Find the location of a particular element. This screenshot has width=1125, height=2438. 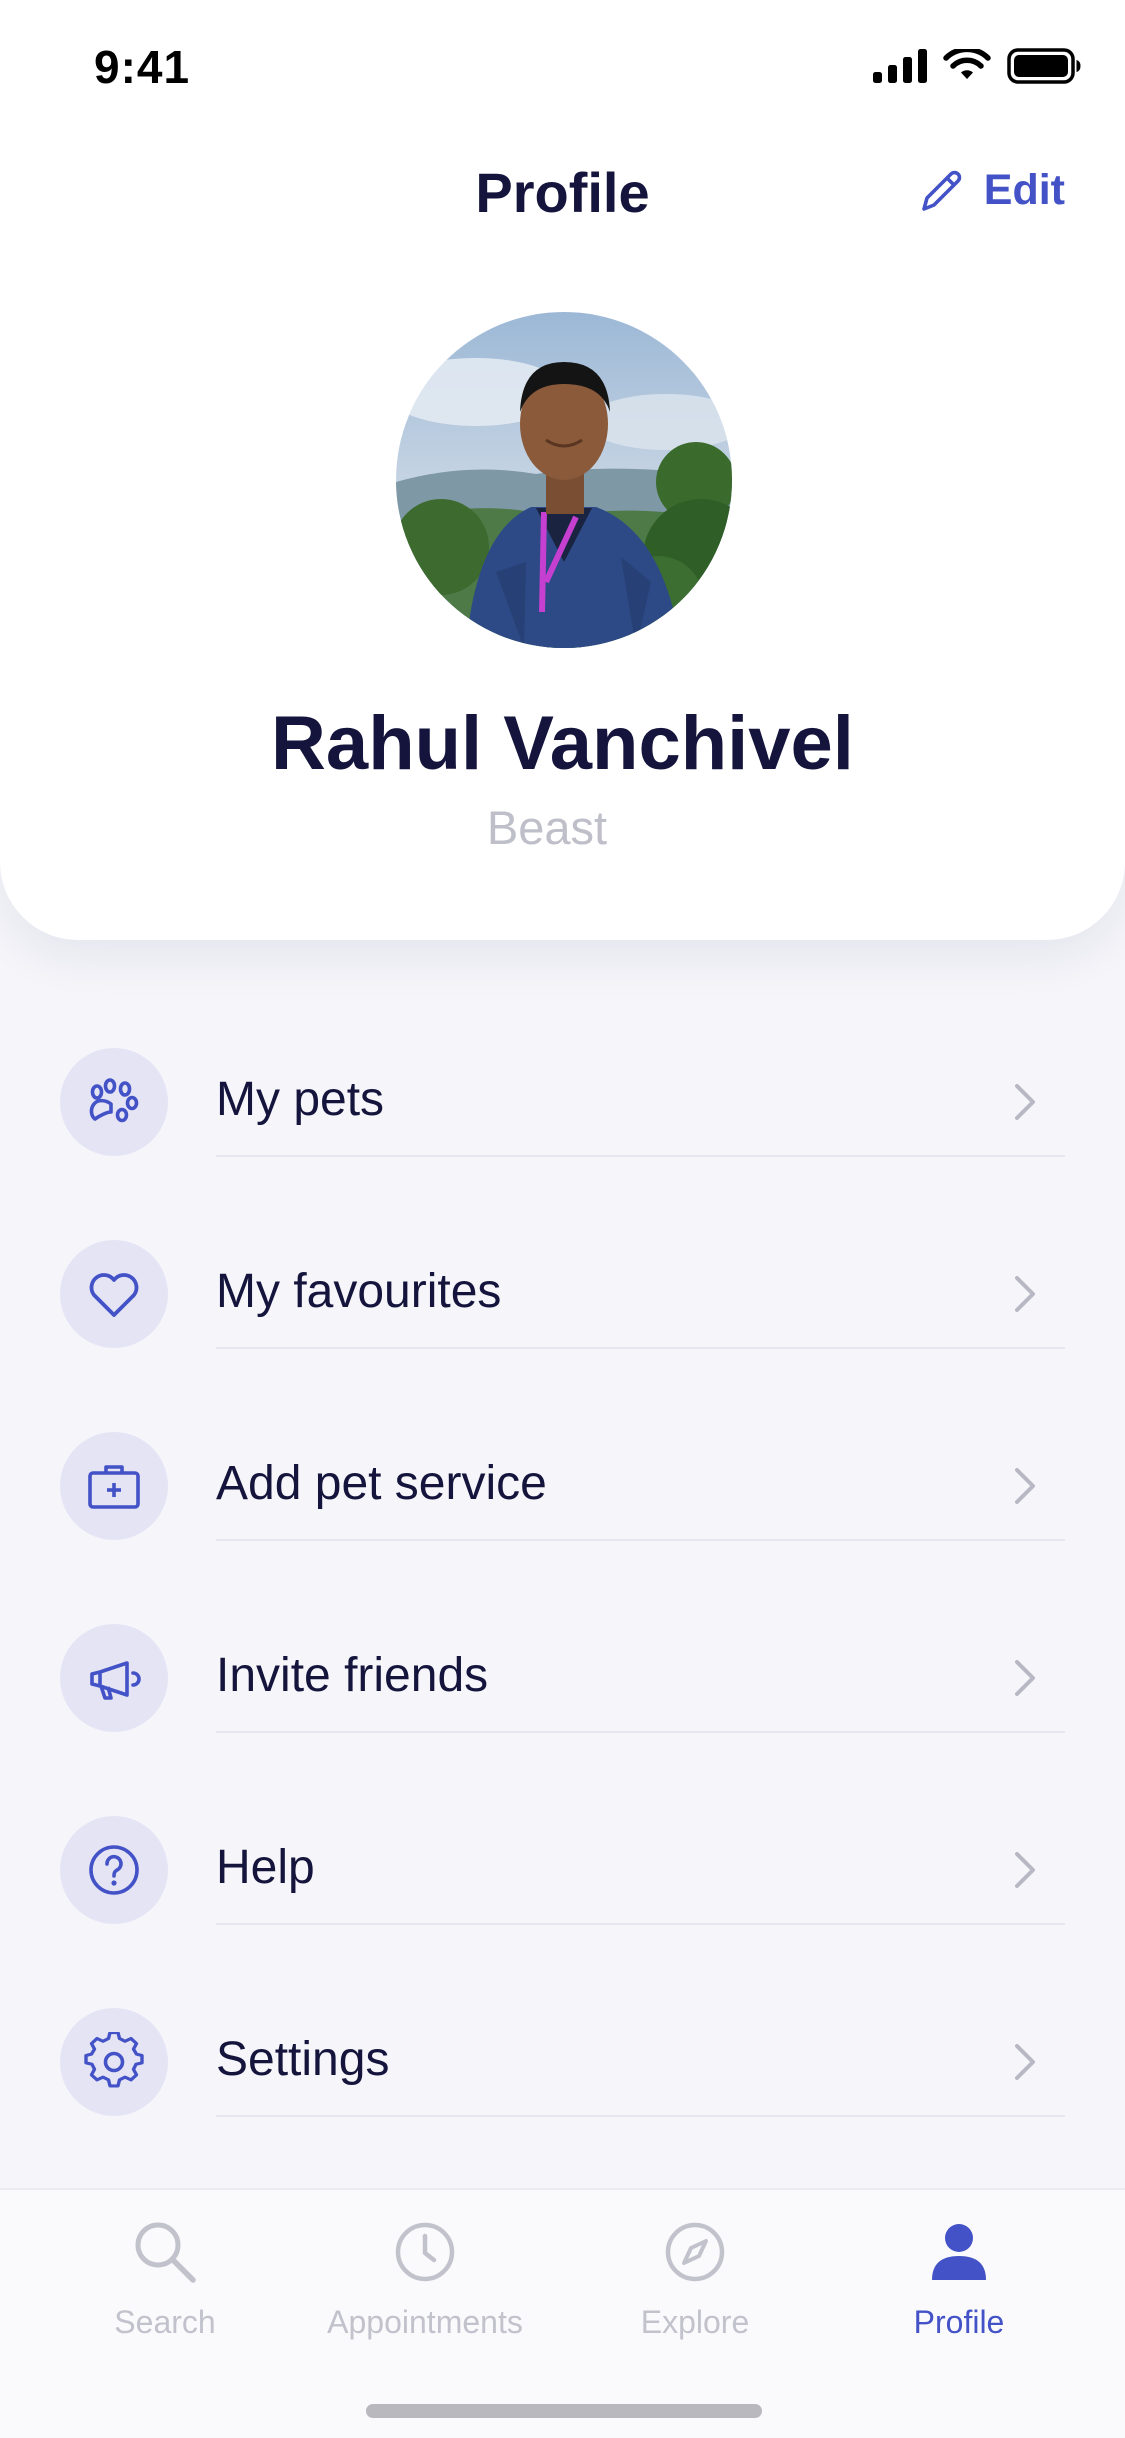

menu-item-label: My favourites is located at coordinates (359, 1291).